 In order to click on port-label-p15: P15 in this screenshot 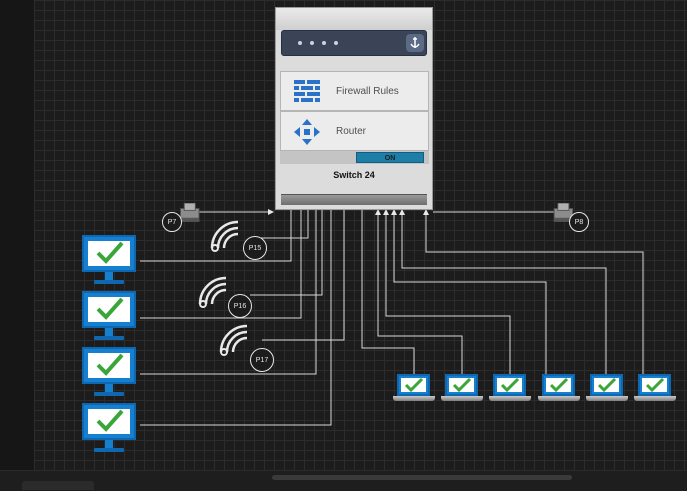, I will do `click(255, 248)`.